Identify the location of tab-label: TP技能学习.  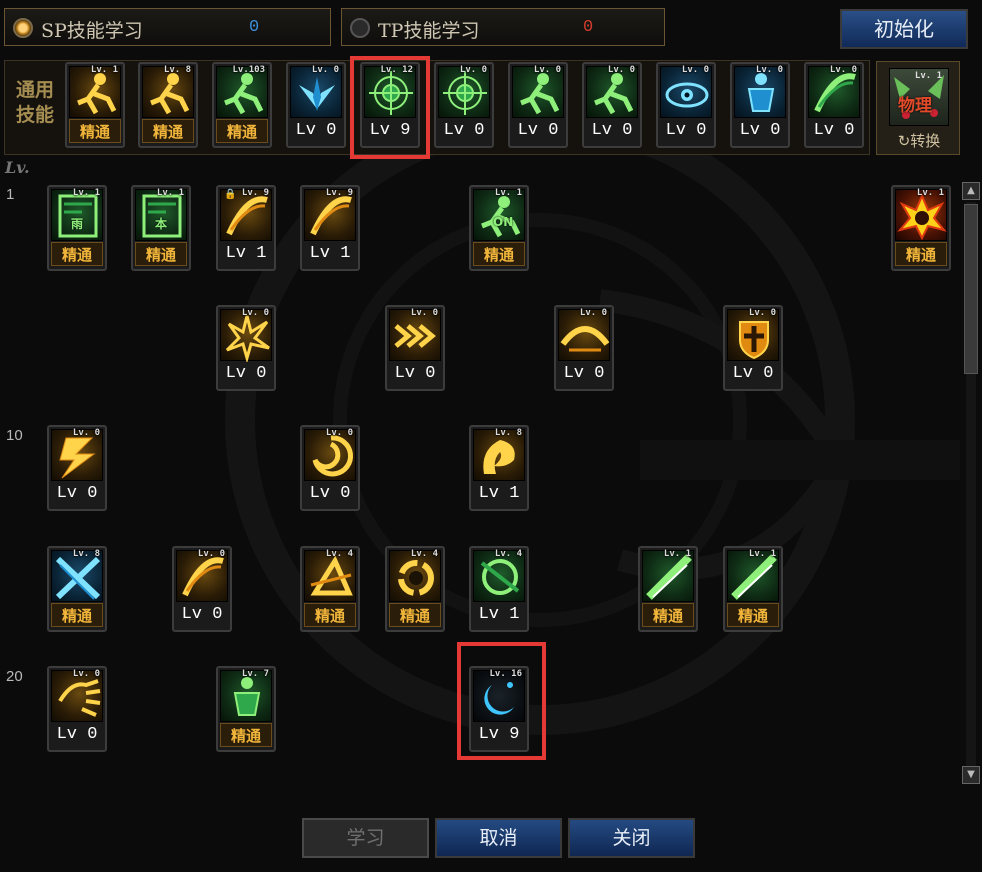
(429, 31).